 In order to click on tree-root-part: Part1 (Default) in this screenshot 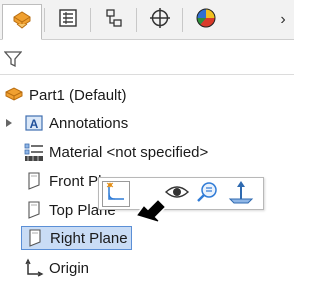, I will do `click(65, 95)`.